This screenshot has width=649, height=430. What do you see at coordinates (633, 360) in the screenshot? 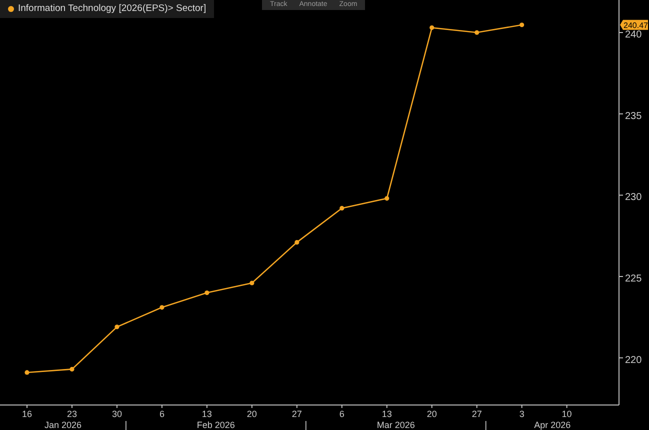
I see `y-tick-label: 220` at bounding box center [633, 360].